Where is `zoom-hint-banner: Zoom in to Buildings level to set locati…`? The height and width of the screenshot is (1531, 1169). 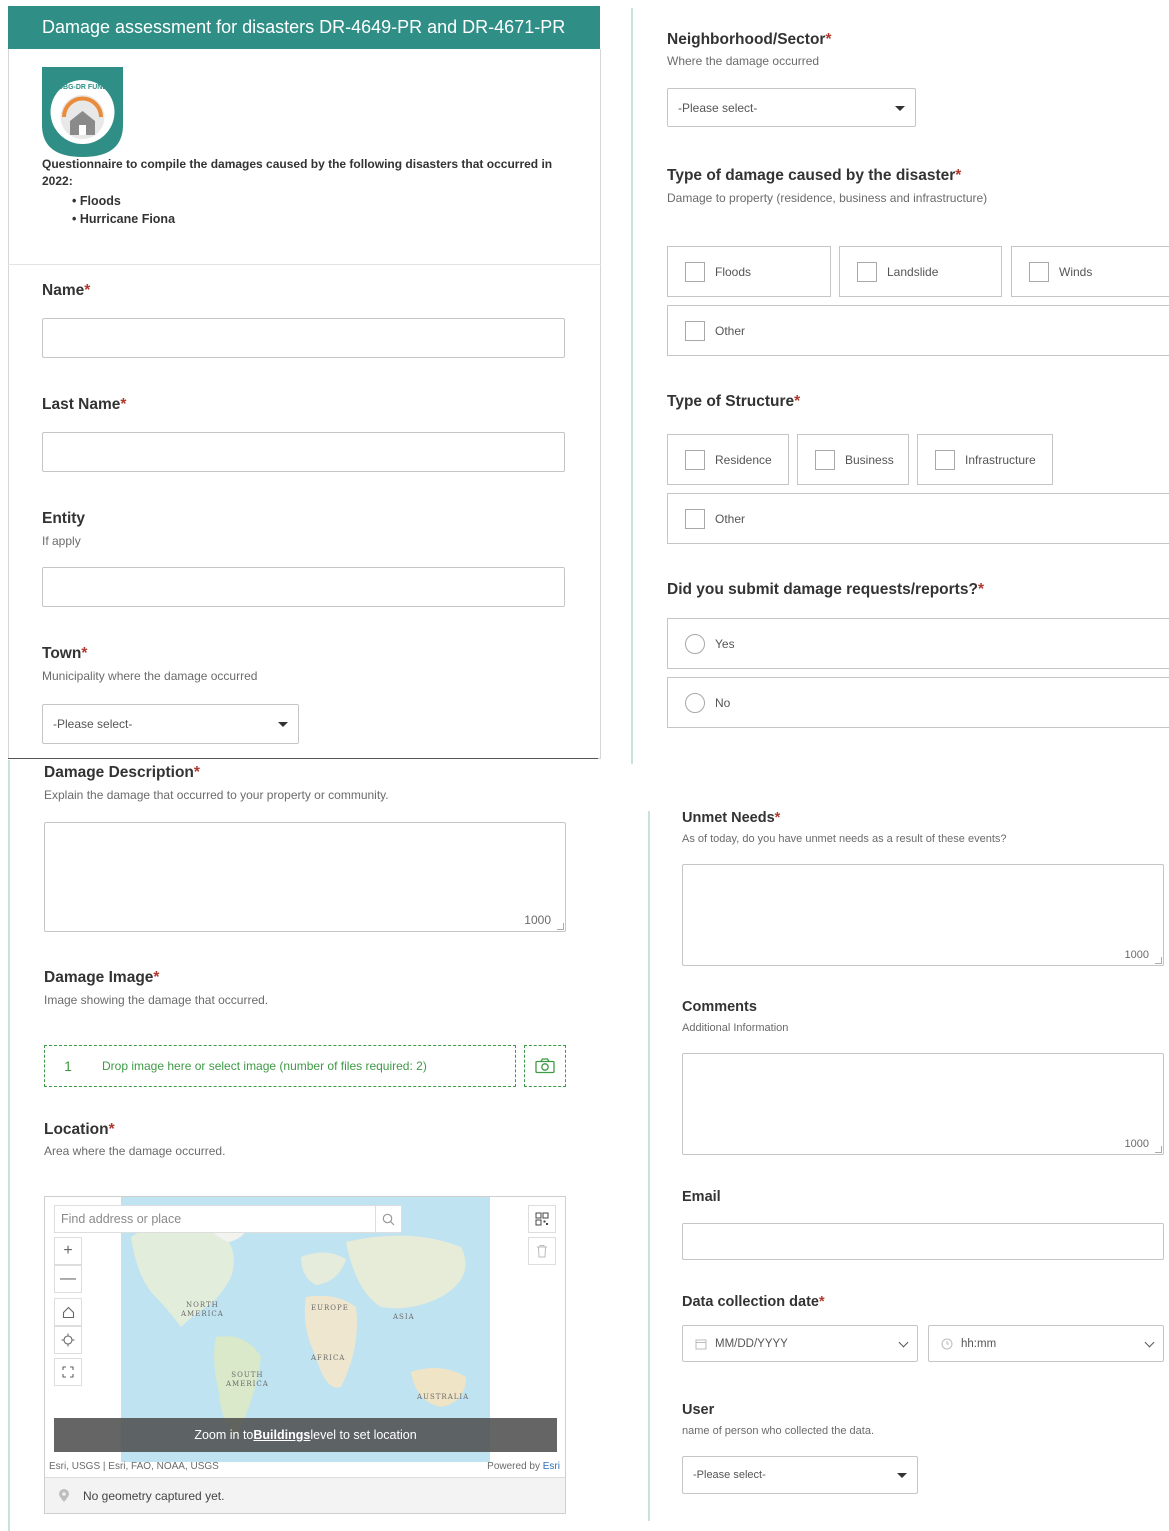 zoom-hint-banner: Zoom in to Buildings level to set locati… is located at coordinates (305, 1435).